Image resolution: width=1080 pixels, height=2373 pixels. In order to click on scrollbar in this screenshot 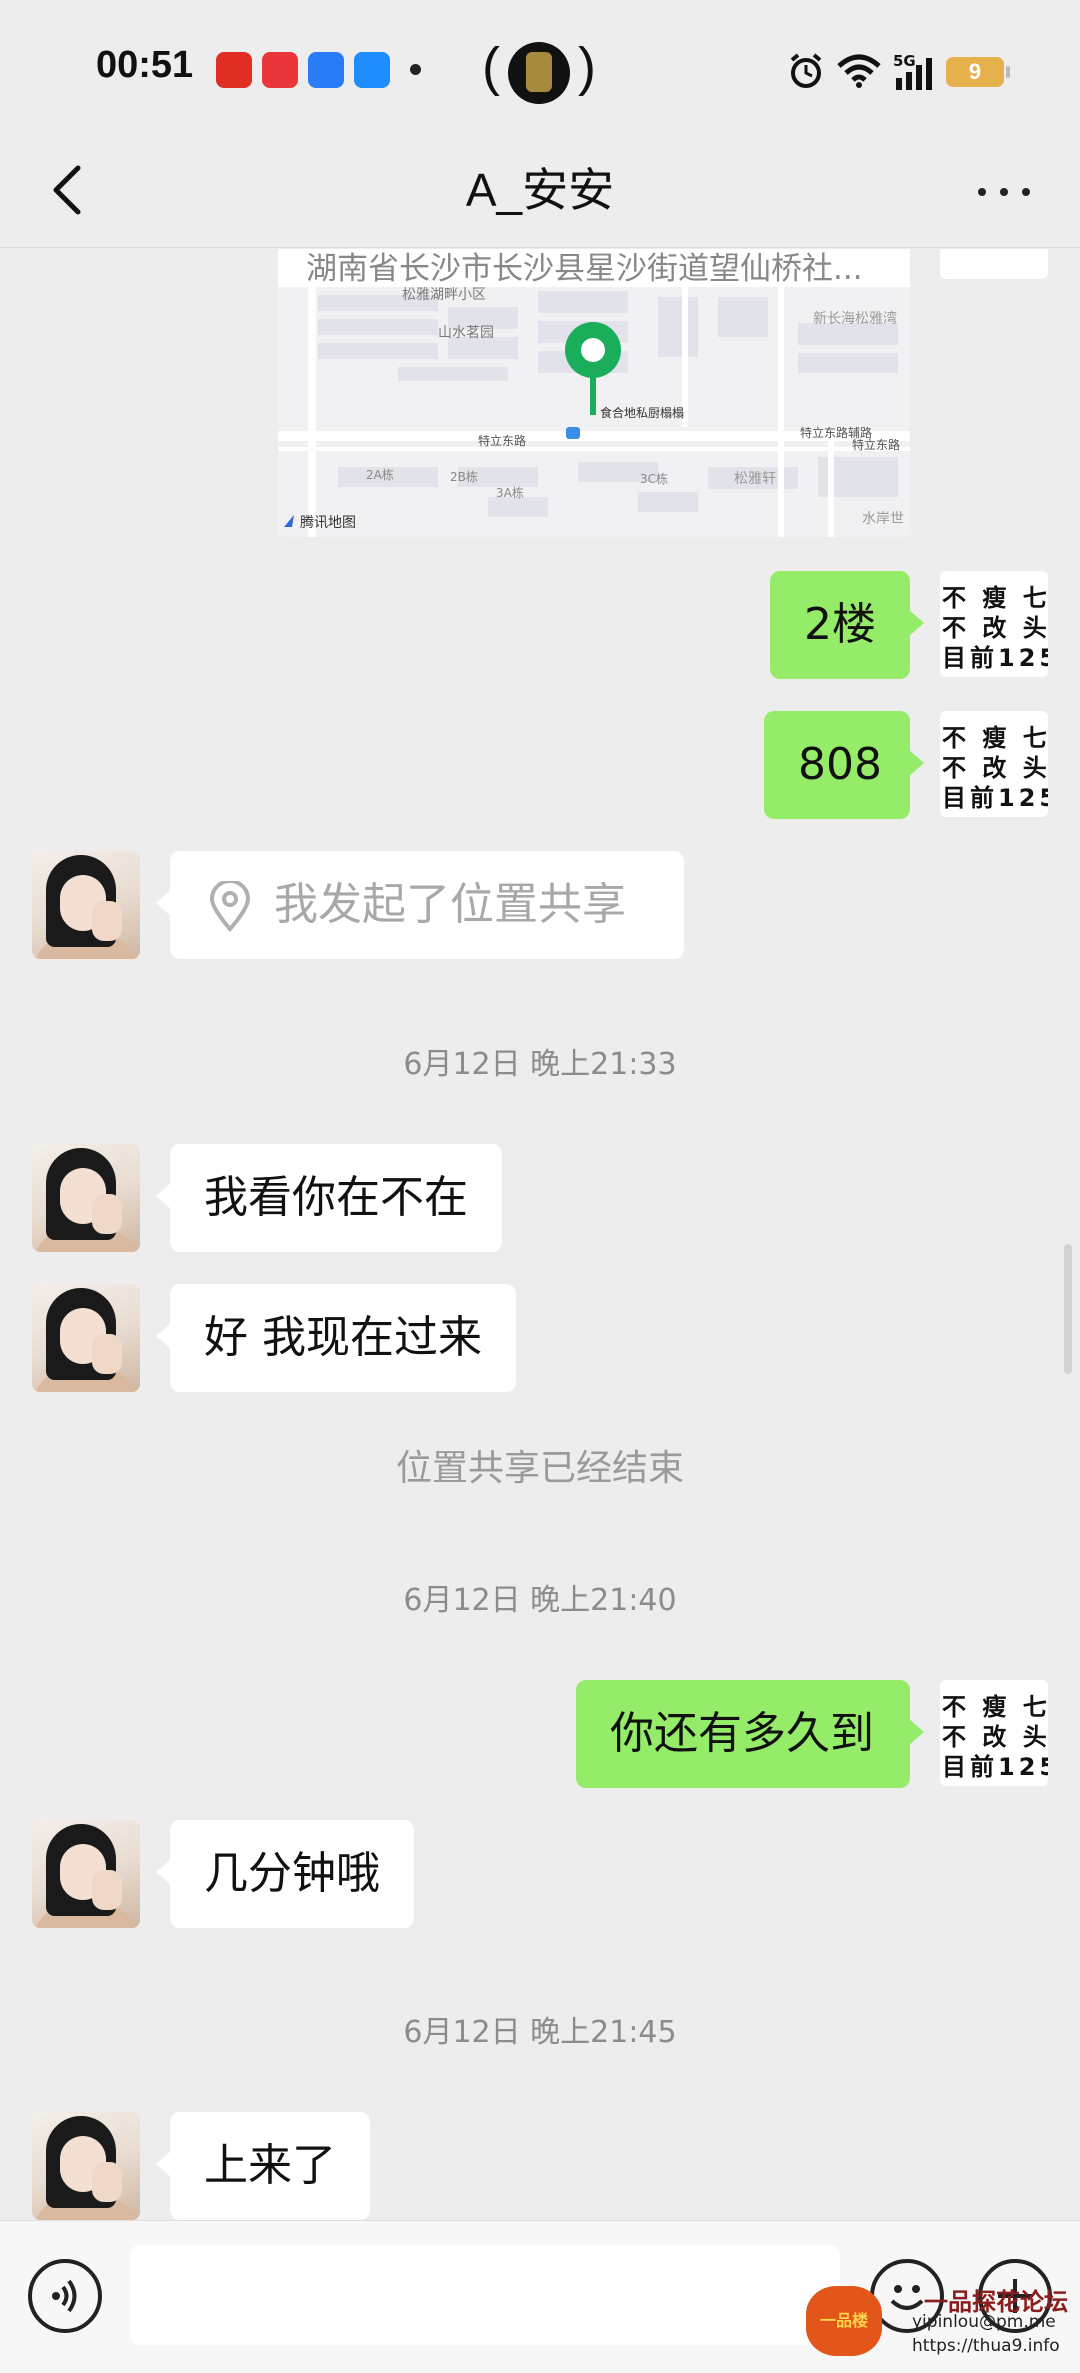, I will do `click(1068, 1309)`.